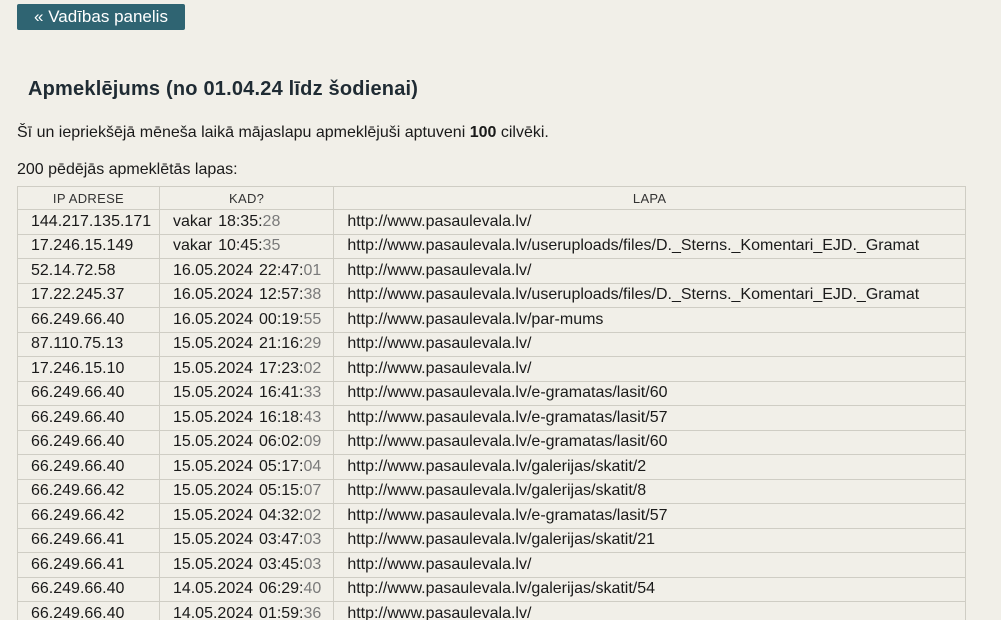 The height and width of the screenshot is (620, 1001). What do you see at coordinates (281, 612) in the screenshot?
I see `row-time: 01:59:` at bounding box center [281, 612].